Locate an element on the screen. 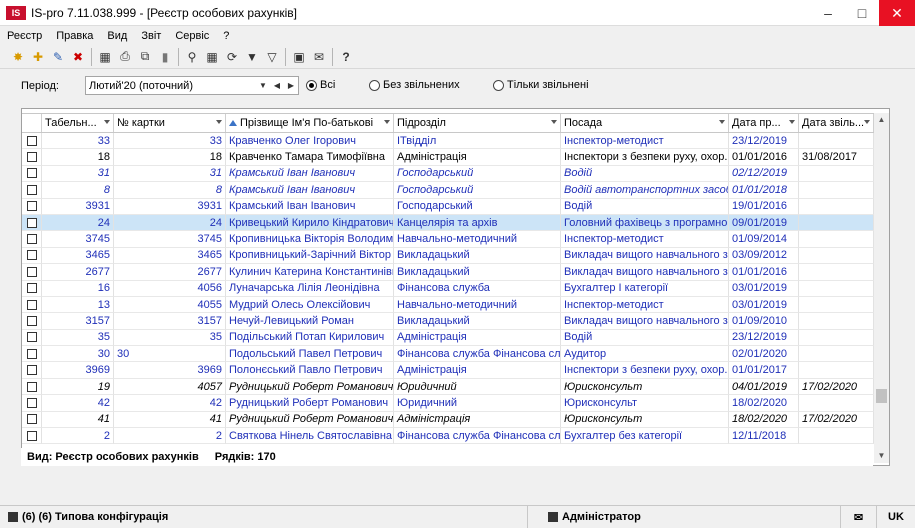  delete-icon: ✖ is located at coordinates (78, 57).